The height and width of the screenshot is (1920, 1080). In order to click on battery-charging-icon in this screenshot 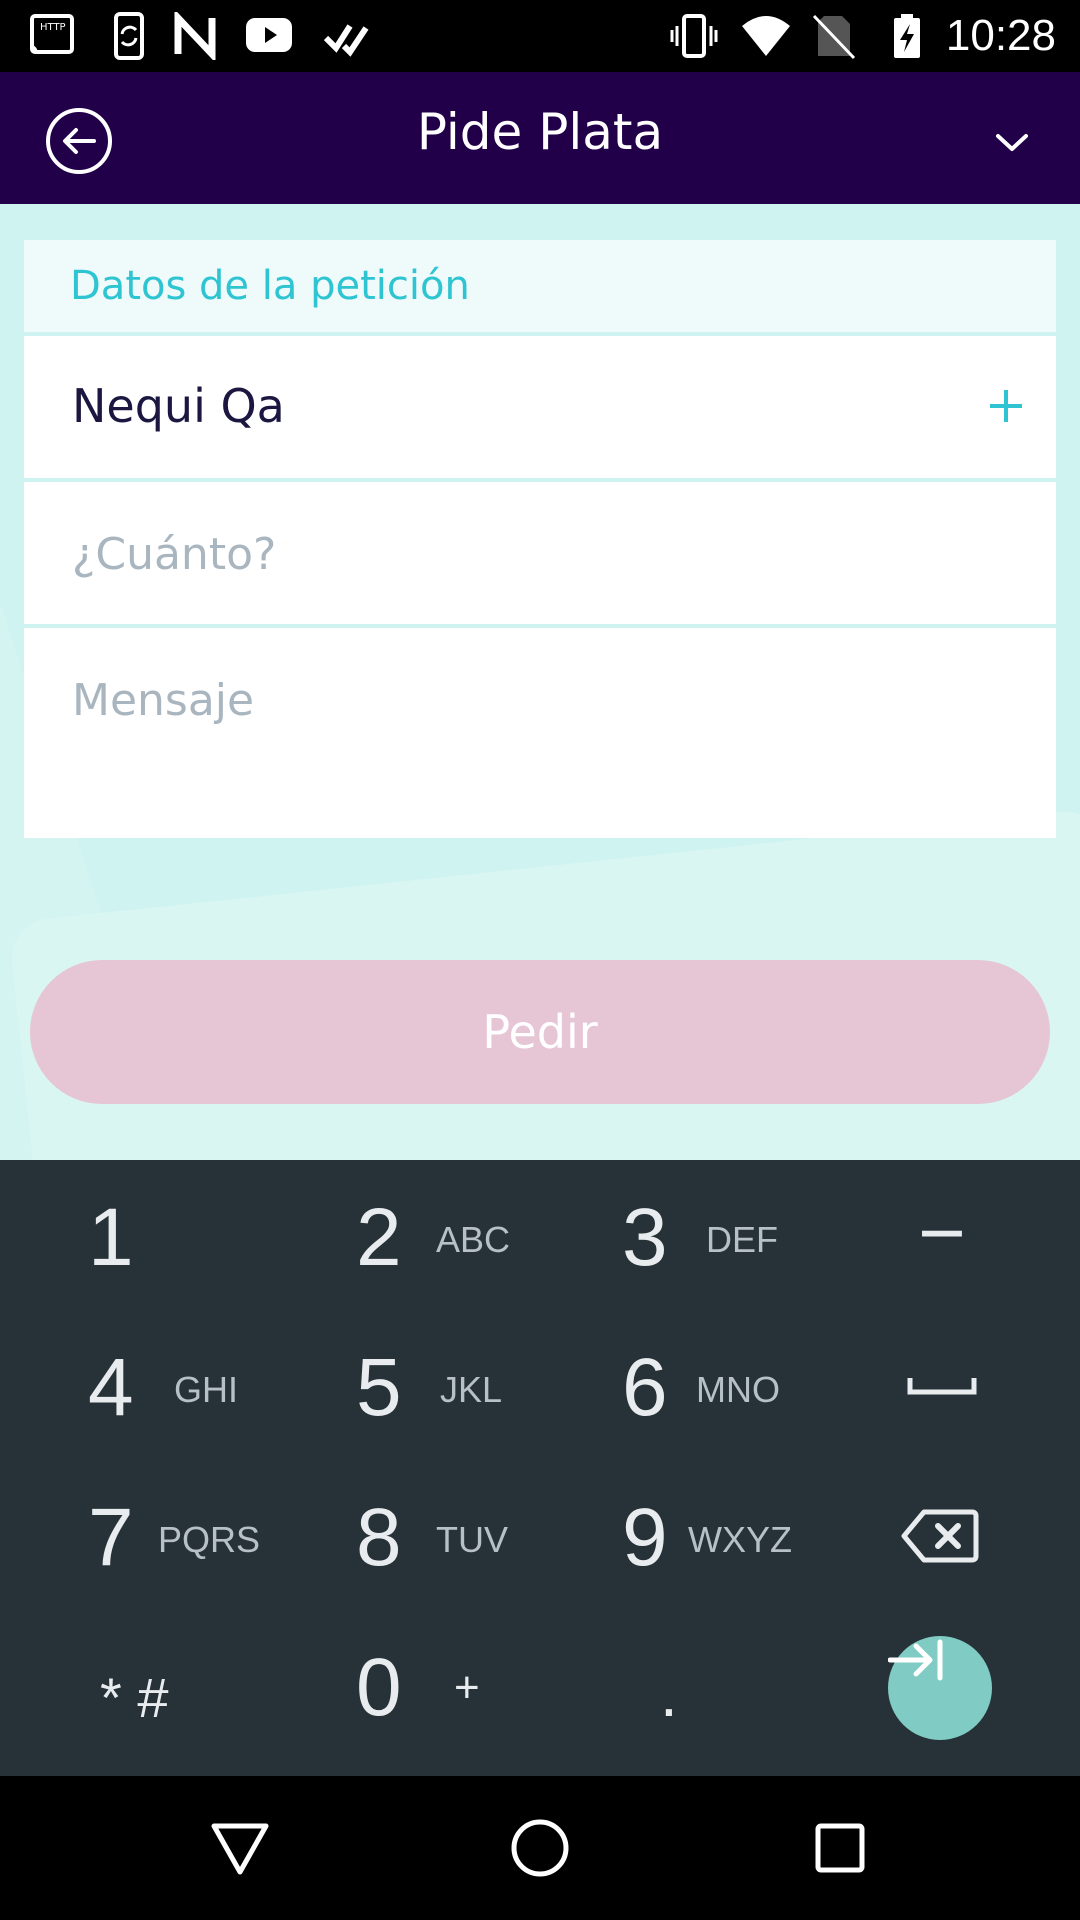, I will do `click(907, 36)`.